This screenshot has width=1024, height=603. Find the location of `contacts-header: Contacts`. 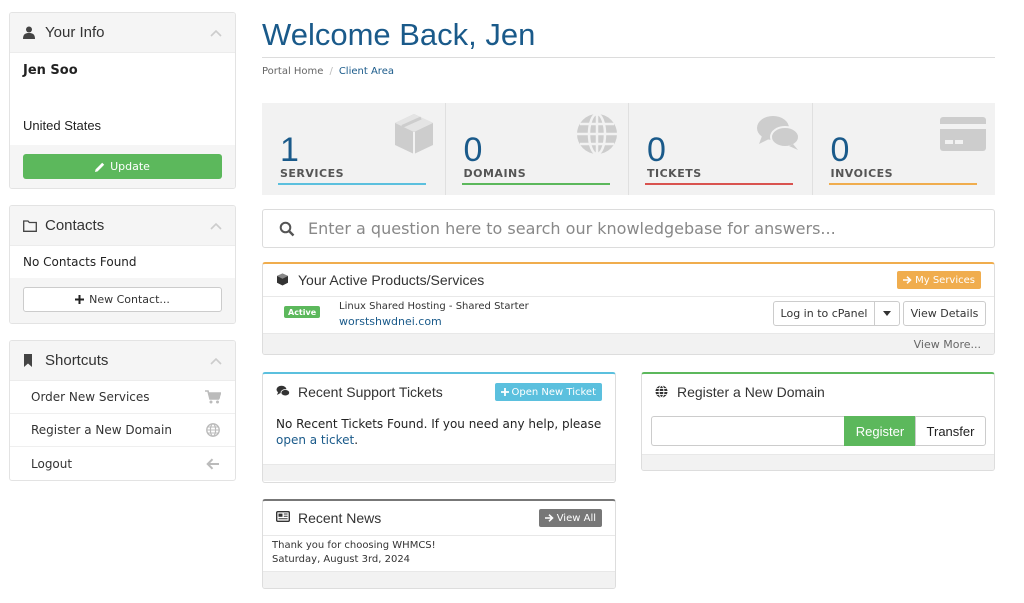

contacts-header: Contacts is located at coordinates (122, 226).